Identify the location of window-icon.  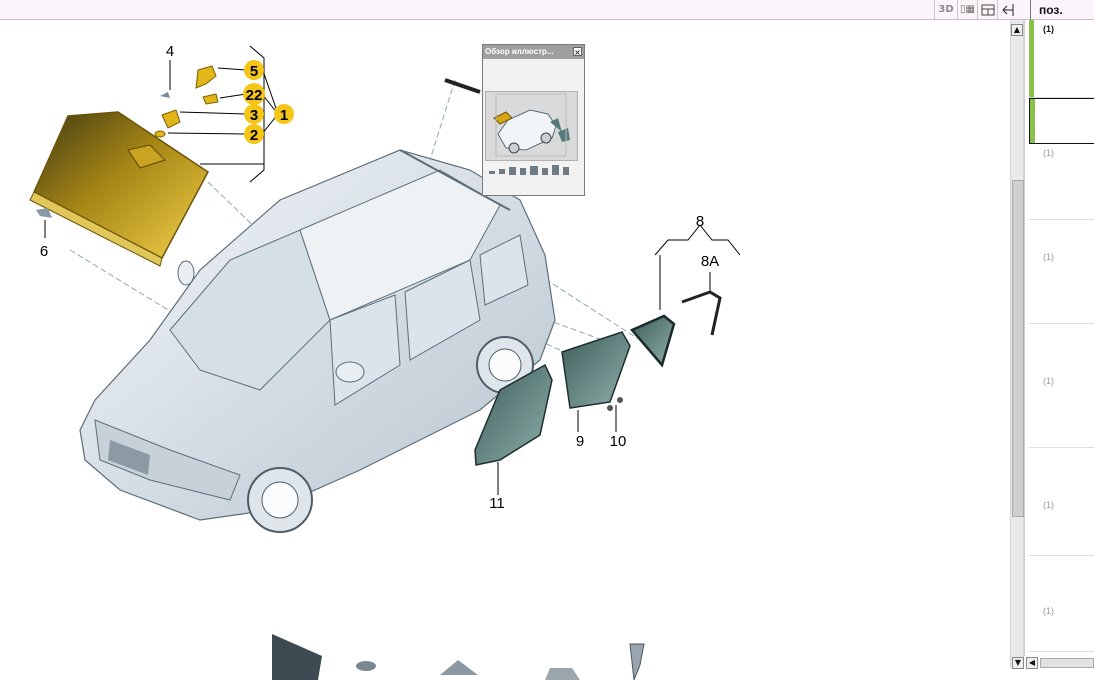
(987, 9).